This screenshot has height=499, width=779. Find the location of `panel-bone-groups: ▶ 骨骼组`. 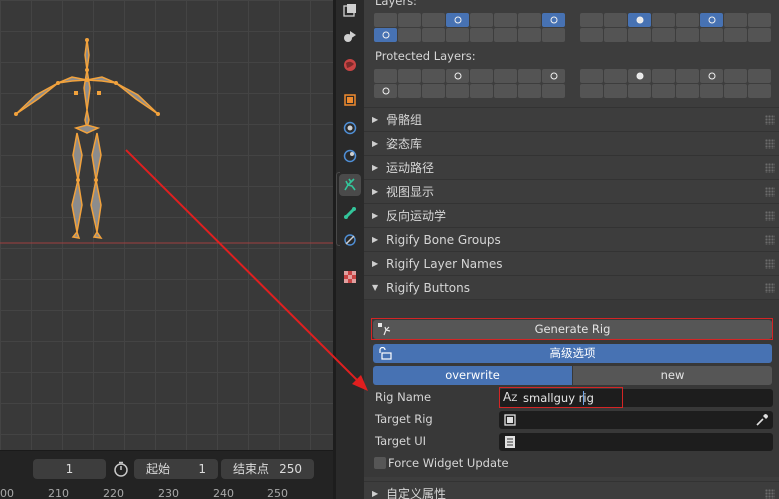

panel-bone-groups: ▶ 骨骼组 is located at coordinates (571, 119).